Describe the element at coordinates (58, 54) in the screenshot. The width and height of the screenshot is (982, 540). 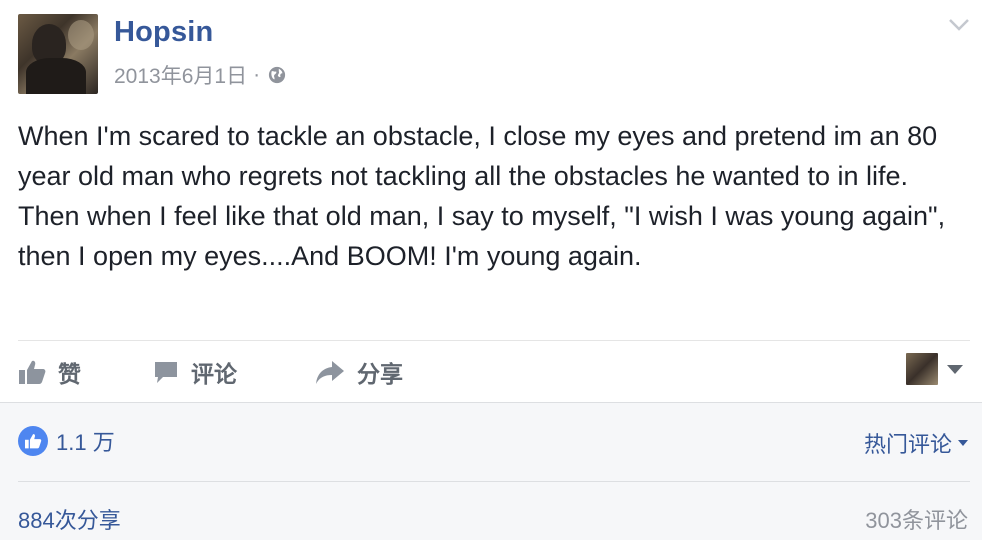
I see `author-avatar` at that location.